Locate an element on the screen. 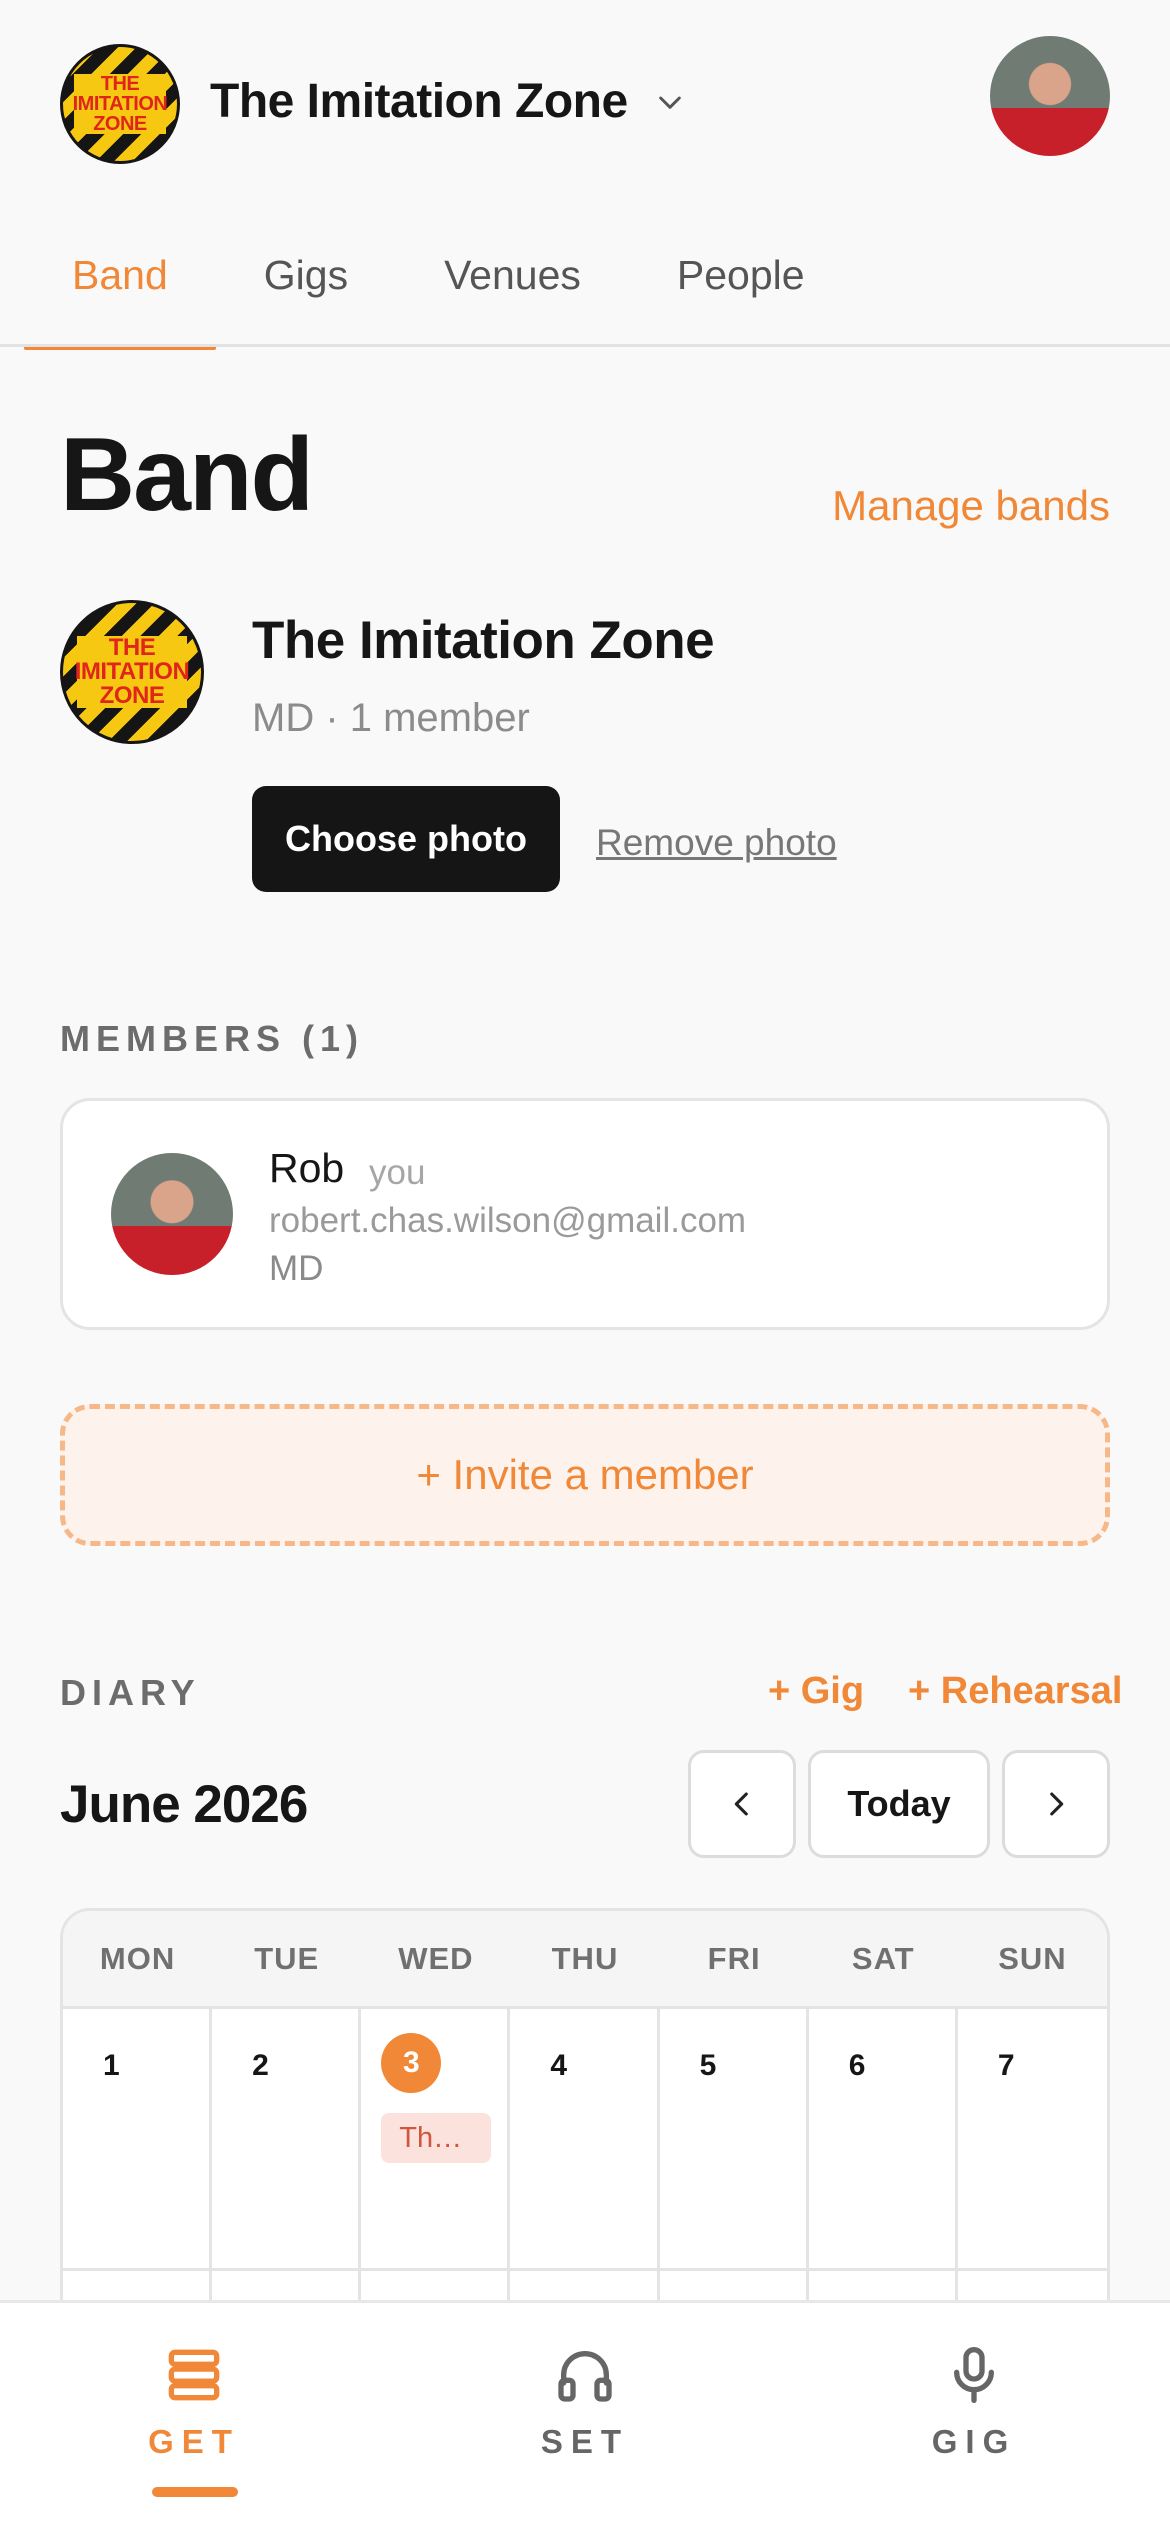 This screenshot has height=2532, width=1170. tab-bar: Band Gigs Venues People is located at coordinates (438, 289).